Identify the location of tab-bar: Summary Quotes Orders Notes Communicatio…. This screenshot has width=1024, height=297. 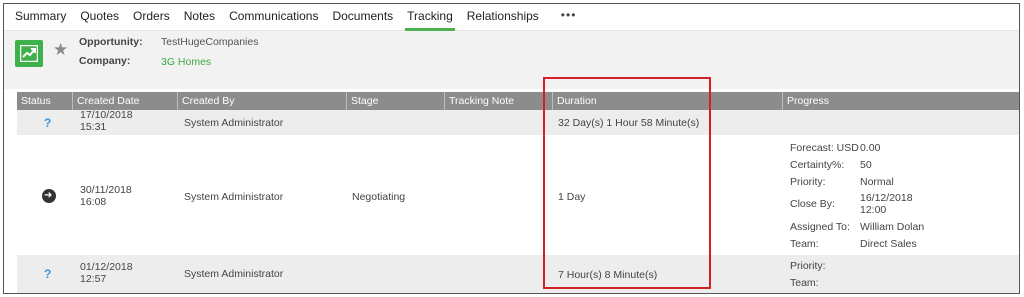
(511, 17).